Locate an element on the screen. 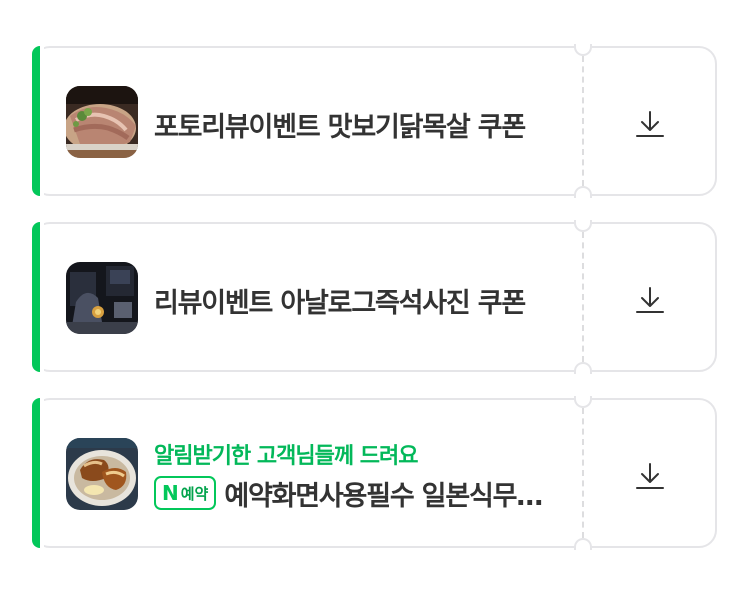  badge-label: 예약 is located at coordinates (194, 493).